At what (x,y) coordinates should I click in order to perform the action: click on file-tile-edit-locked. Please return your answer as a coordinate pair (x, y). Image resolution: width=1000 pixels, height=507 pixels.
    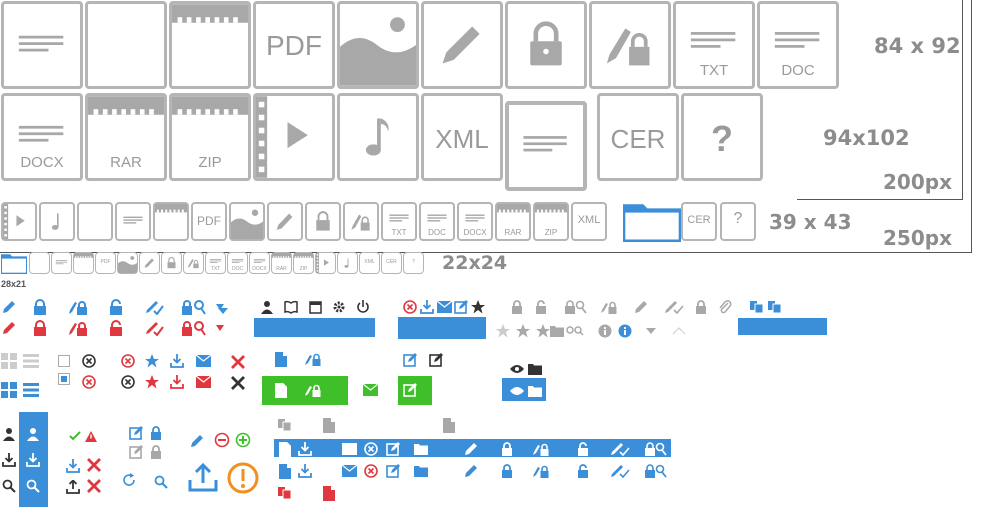
    Looking at the image, I should click on (361, 221).